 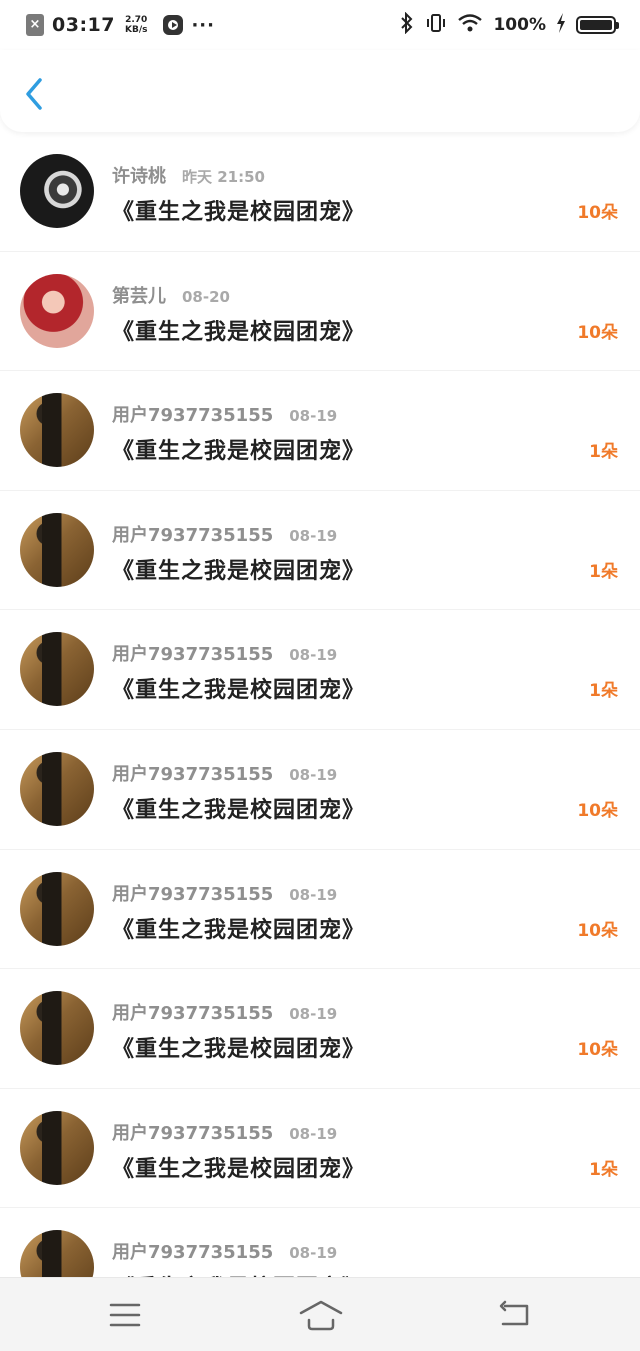 What do you see at coordinates (320, 192) in the screenshot?
I see `record-row: 许诗桃 昨天 21:50 《重生之我是校园团宠》 10朵` at bounding box center [320, 192].